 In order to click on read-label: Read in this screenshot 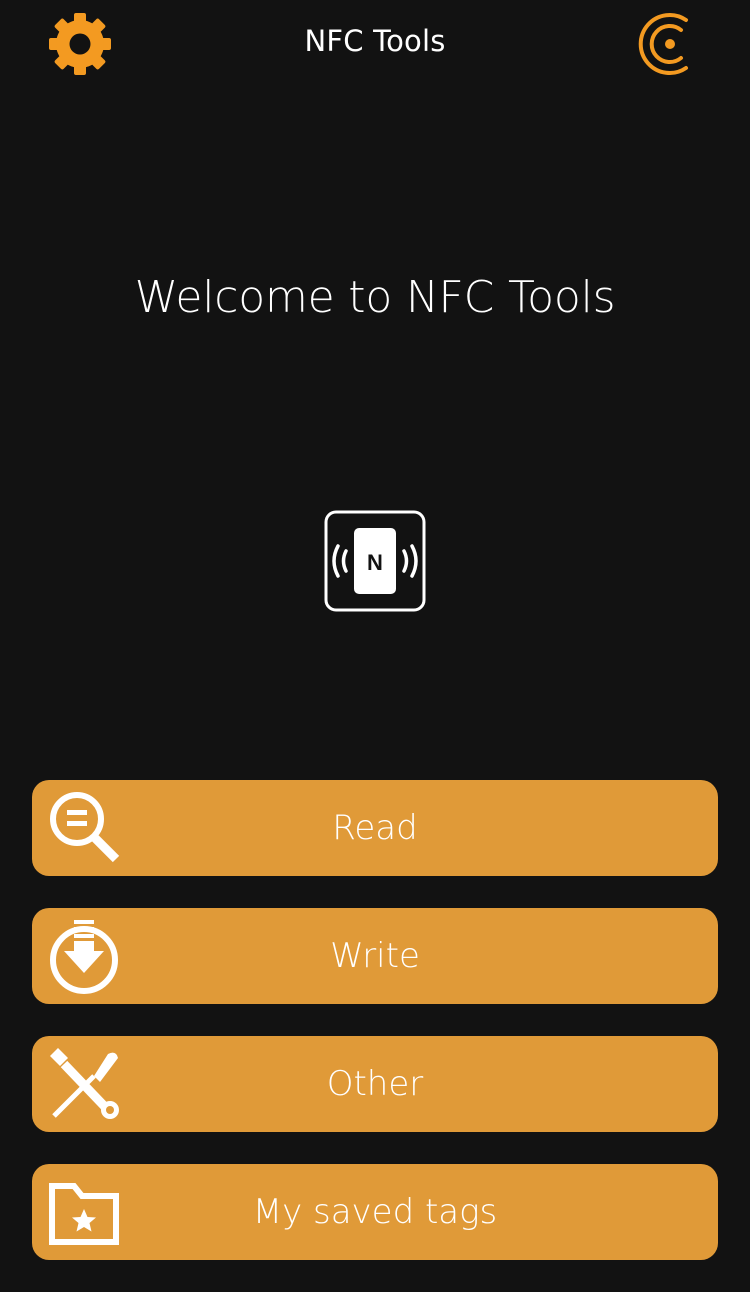, I will do `click(375, 828)`.